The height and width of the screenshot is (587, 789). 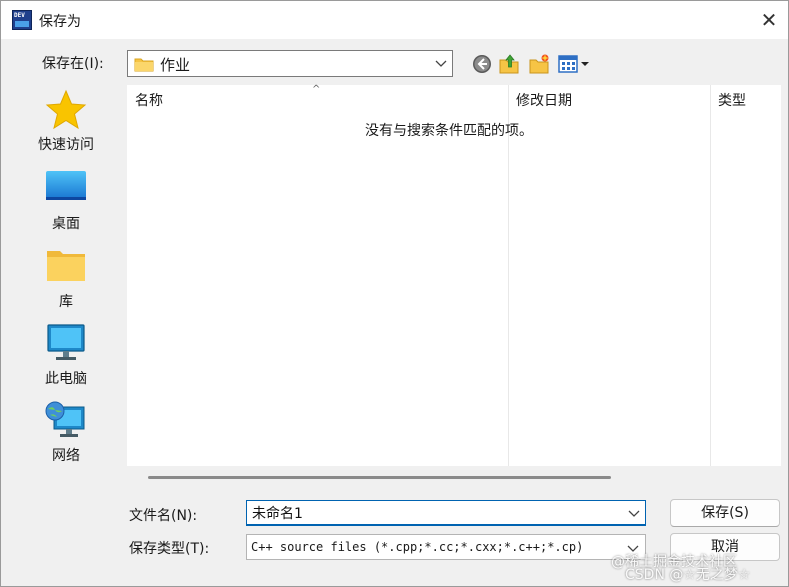 What do you see at coordinates (66, 224) in the screenshot?
I see `place-label: 桌面` at bounding box center [66, 224].